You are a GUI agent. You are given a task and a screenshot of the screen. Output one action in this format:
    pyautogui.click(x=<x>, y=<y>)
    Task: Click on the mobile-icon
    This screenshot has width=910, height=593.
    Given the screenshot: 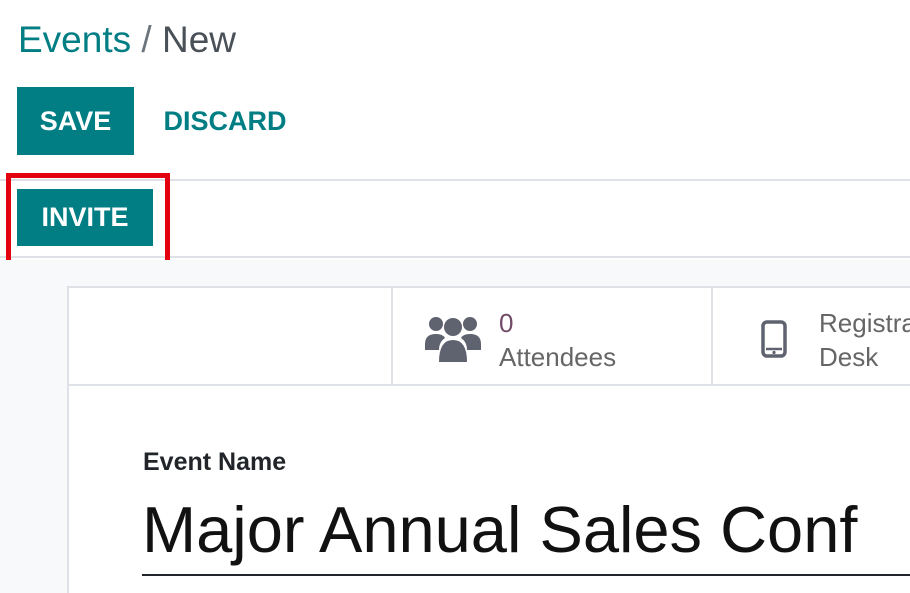 What is the action you would take?
    pyautogui.click(x=774, y=341)
    